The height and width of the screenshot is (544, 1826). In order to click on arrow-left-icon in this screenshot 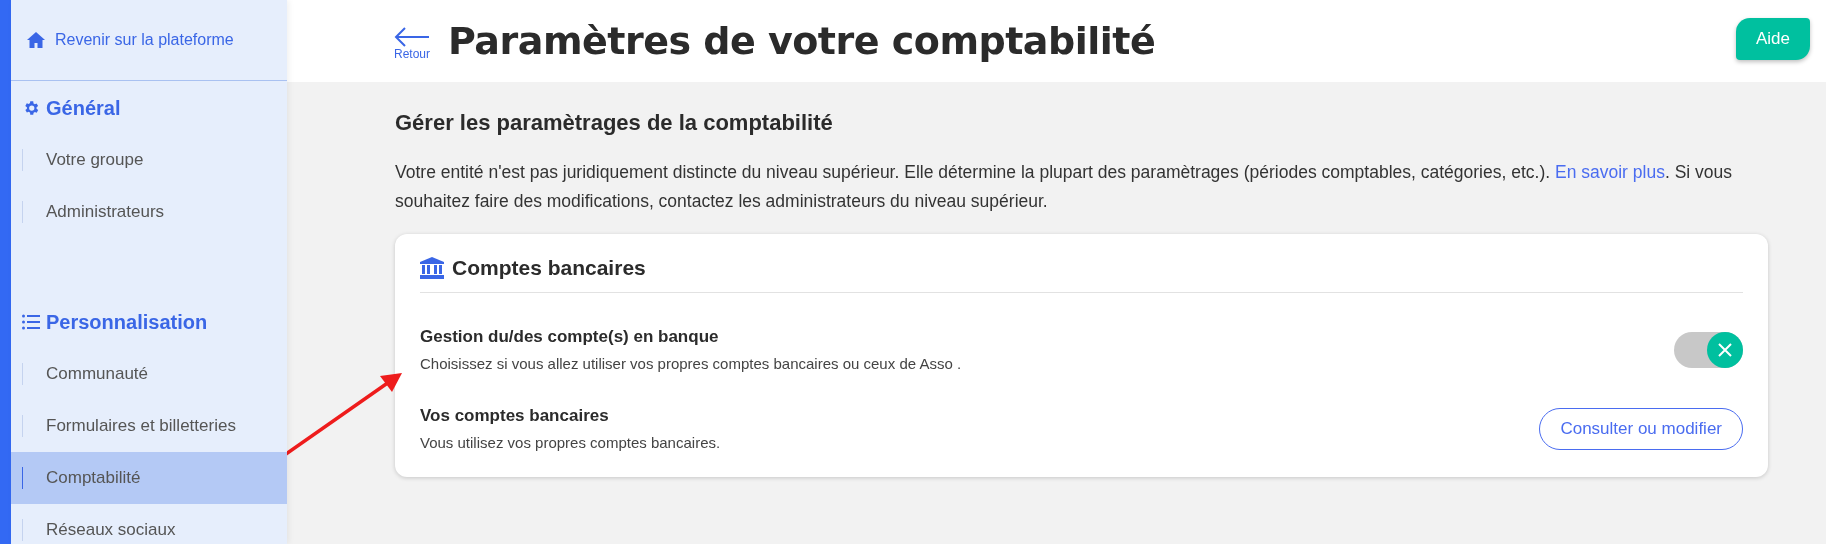, I will do `click(412, 37)`.